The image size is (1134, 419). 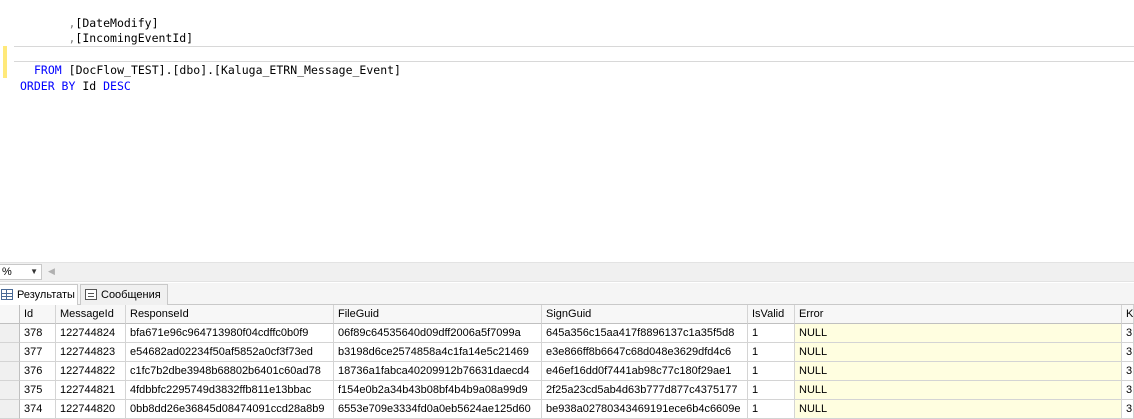 What do you see at coordinates (7, 294) in the screenshot?
I see `grid-icon` at bounding box center [7, 294].